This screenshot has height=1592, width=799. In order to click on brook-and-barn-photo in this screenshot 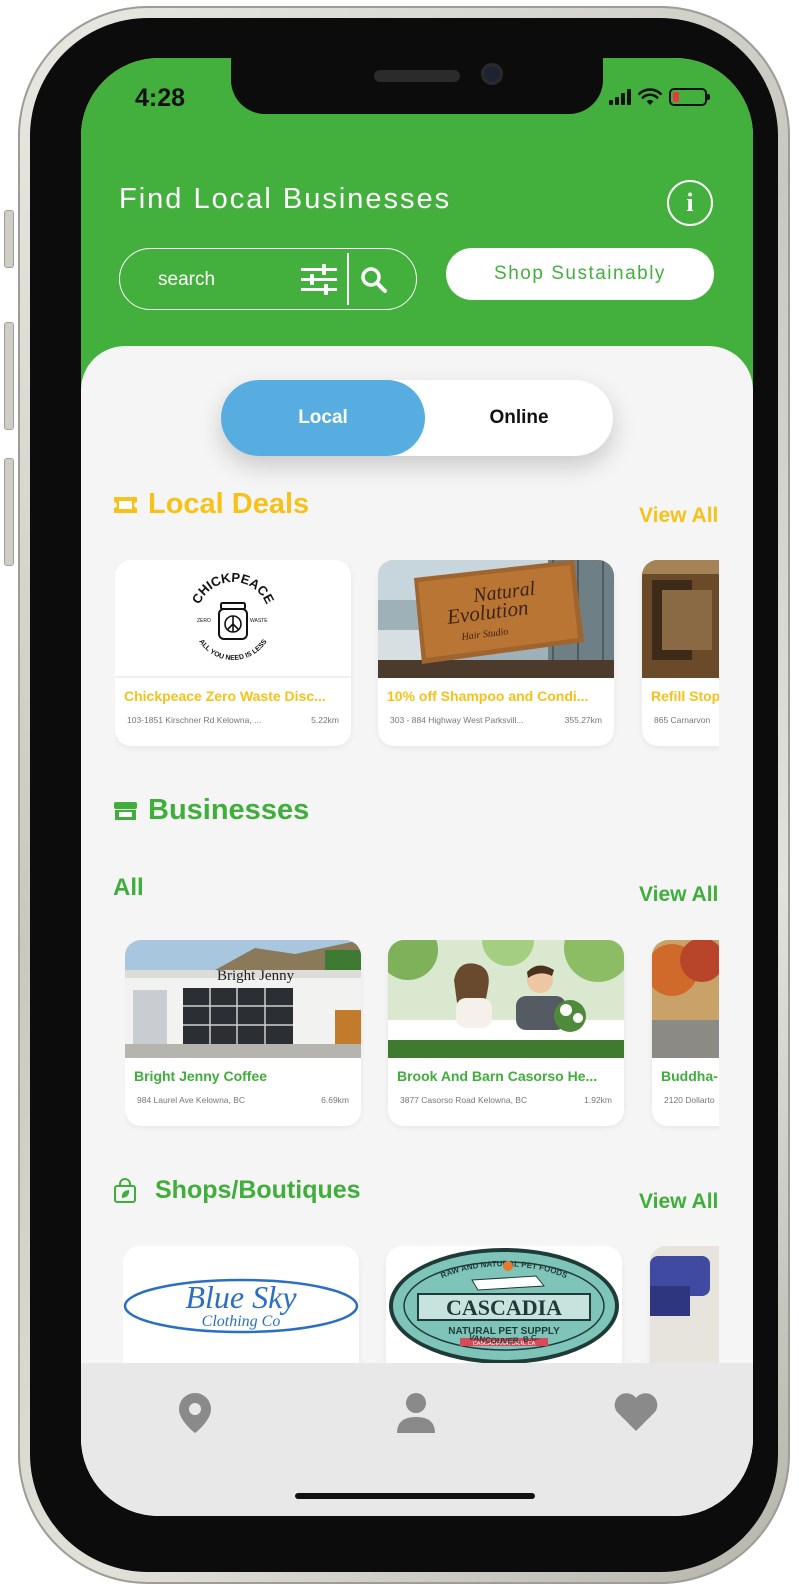, I will do `click(506, 999)`.